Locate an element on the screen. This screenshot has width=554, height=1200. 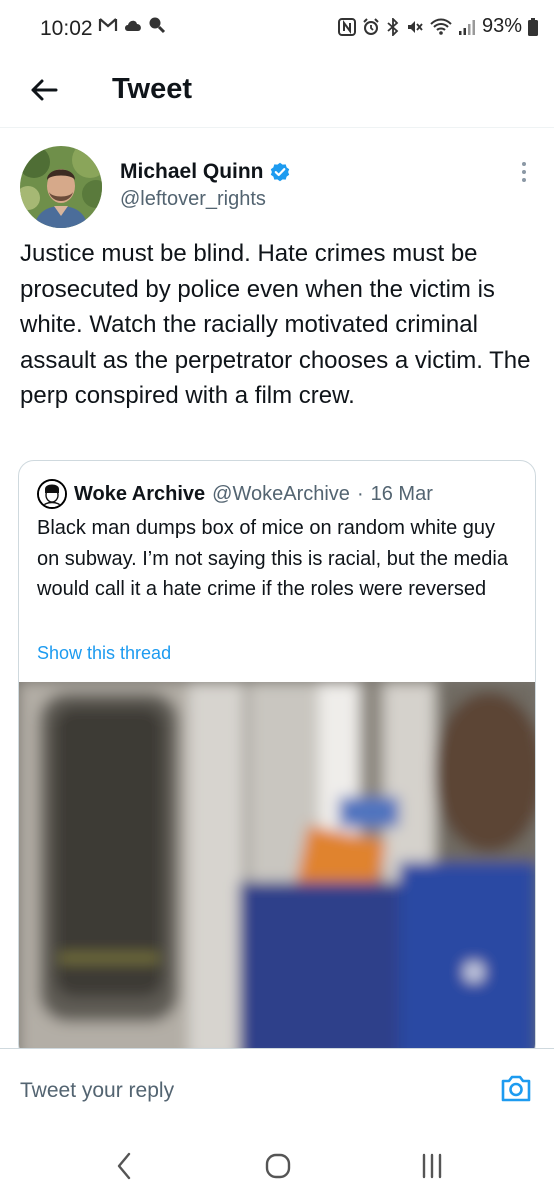
status-bar: 10:02 93% is located at coordinates (277, 29).